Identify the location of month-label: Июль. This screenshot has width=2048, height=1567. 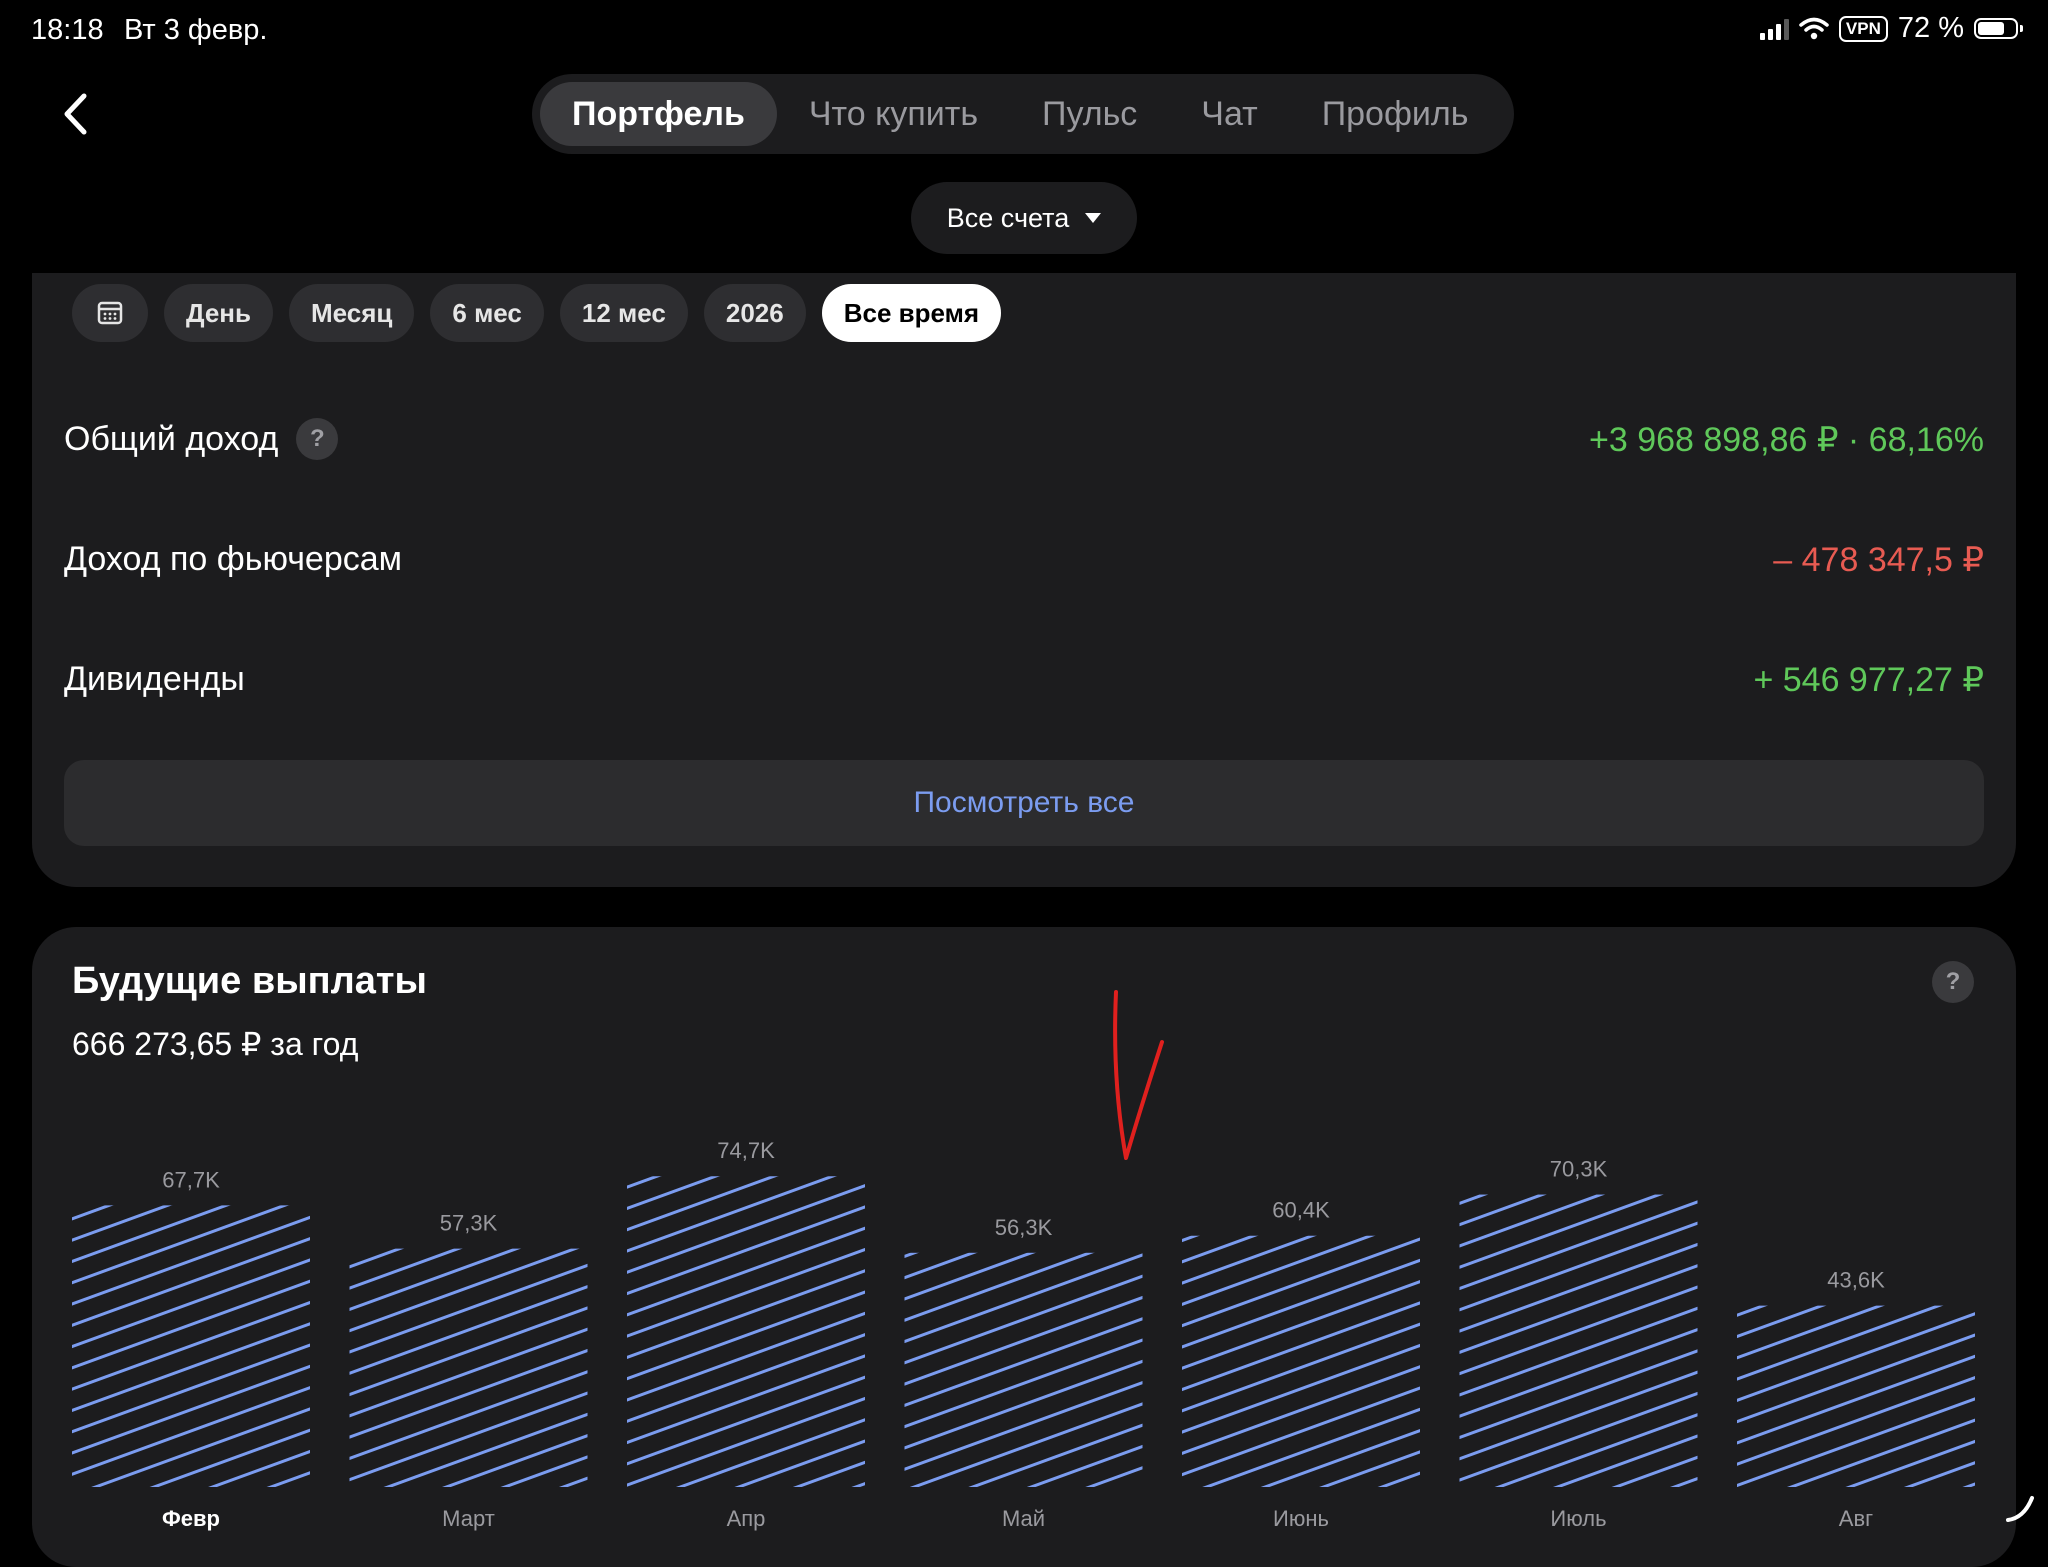
(1578, 1518).